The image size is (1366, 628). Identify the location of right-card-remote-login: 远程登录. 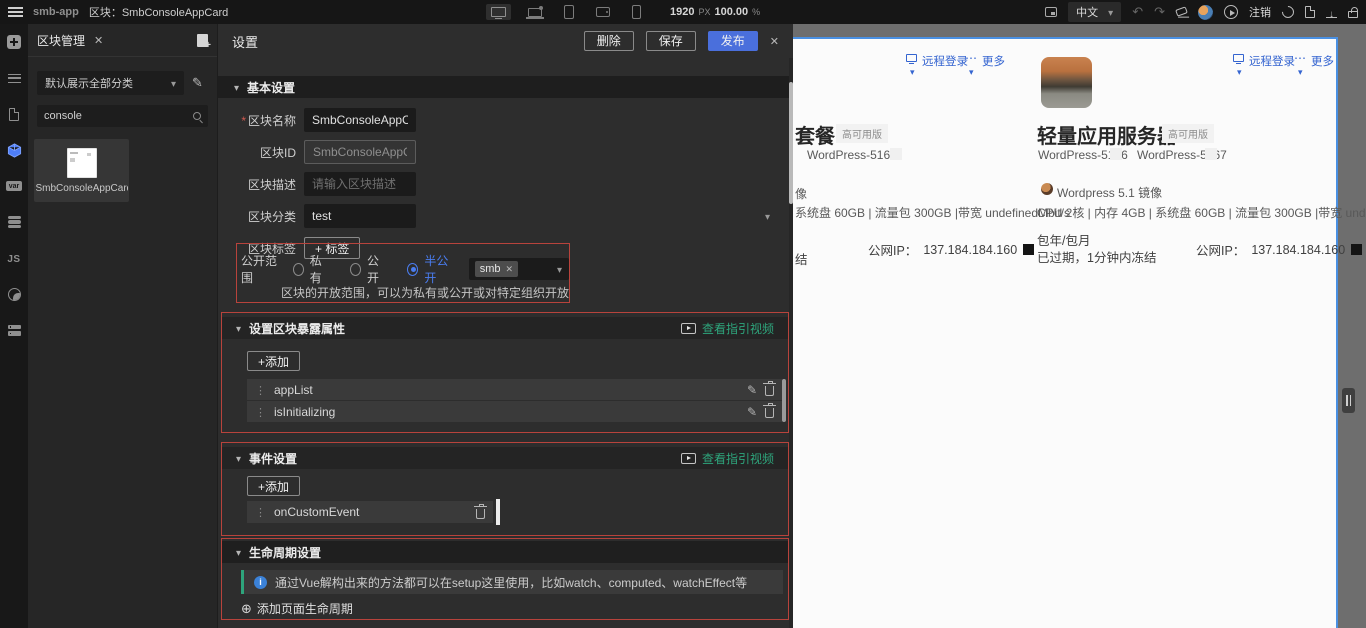
(1264, 61).